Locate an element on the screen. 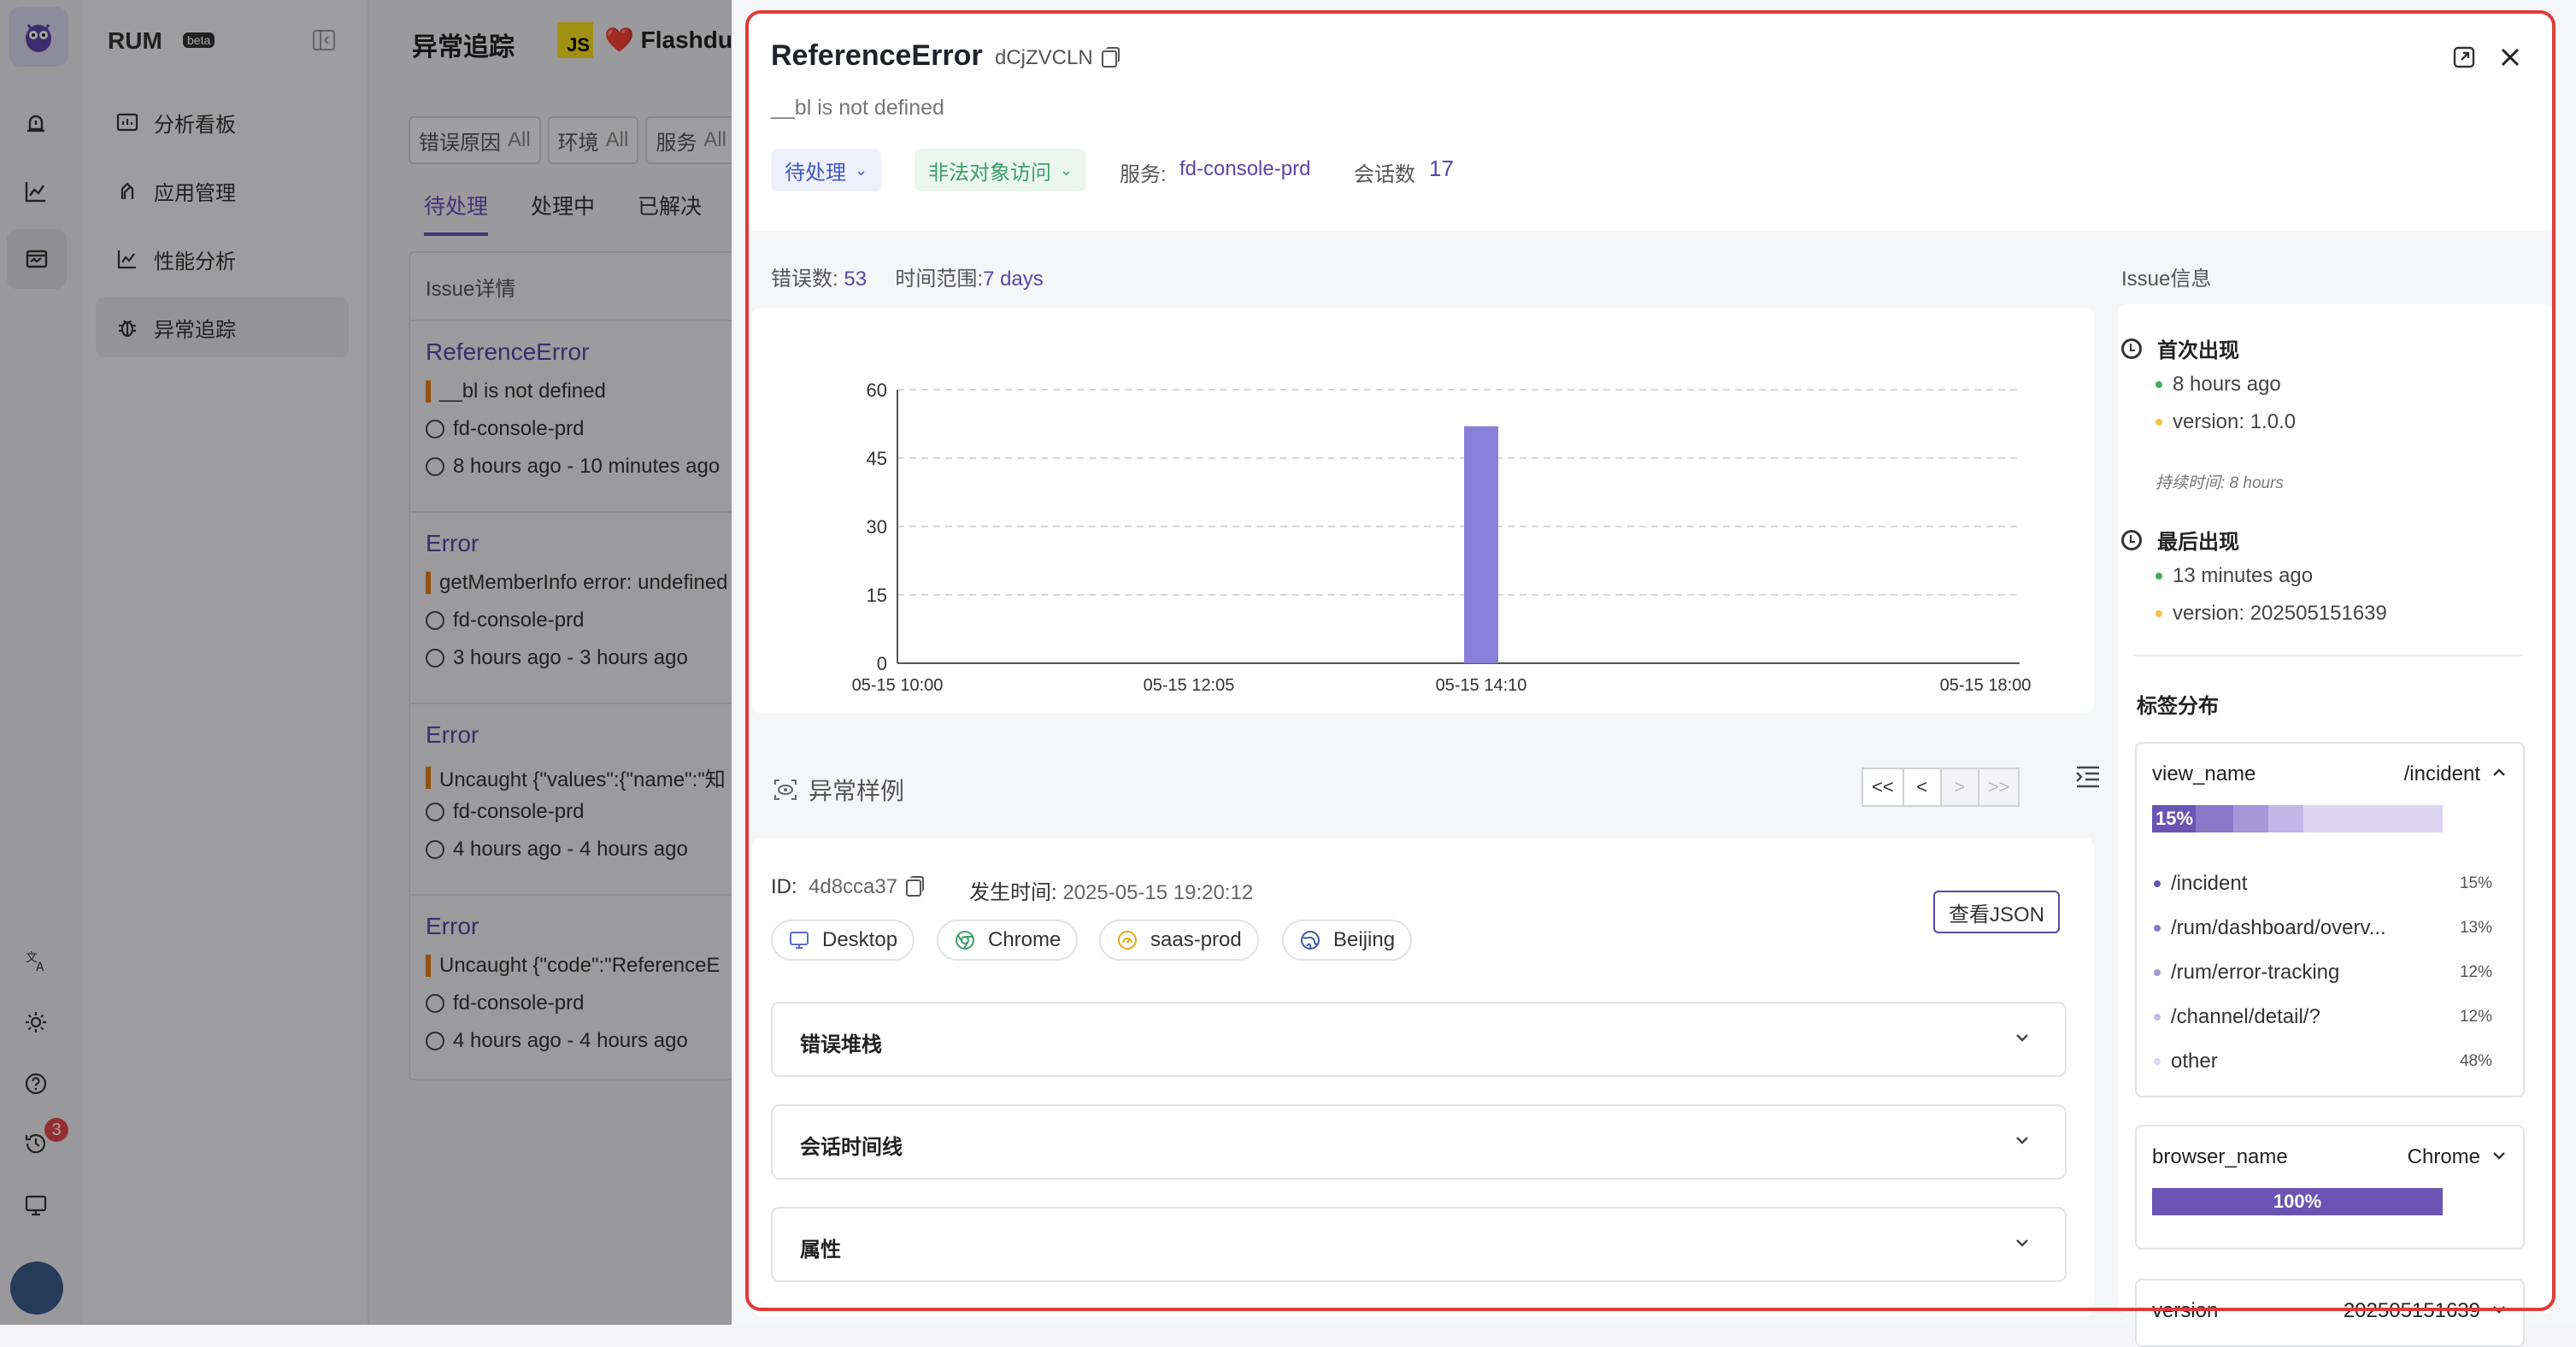 The height and width of the screenshot is (1347, 2576). tag-key: view_name is located at coordinates (2204, 773).